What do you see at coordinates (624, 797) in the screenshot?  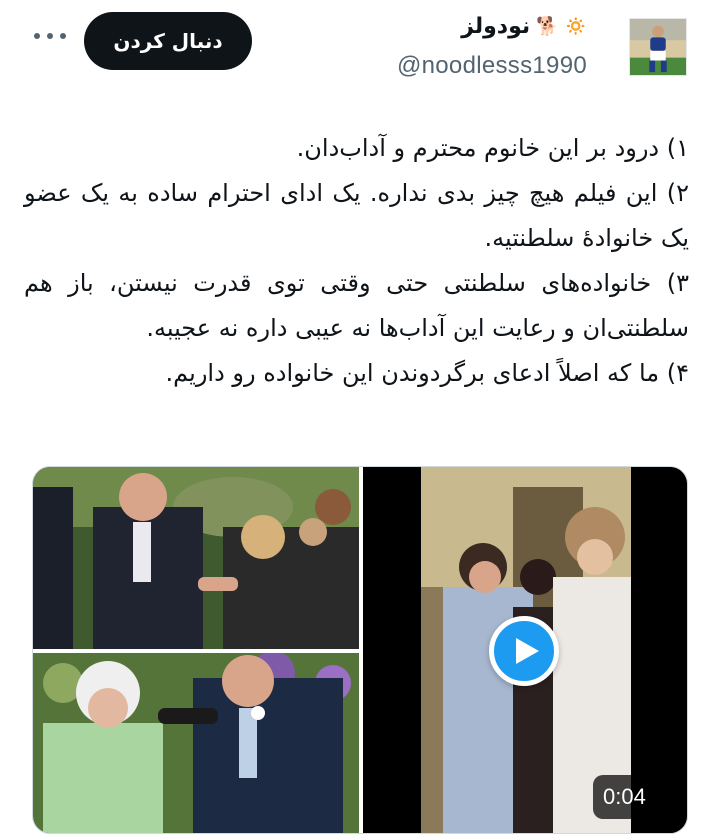 I see `video-duration: 0:04` at bounding box center [624, 797].